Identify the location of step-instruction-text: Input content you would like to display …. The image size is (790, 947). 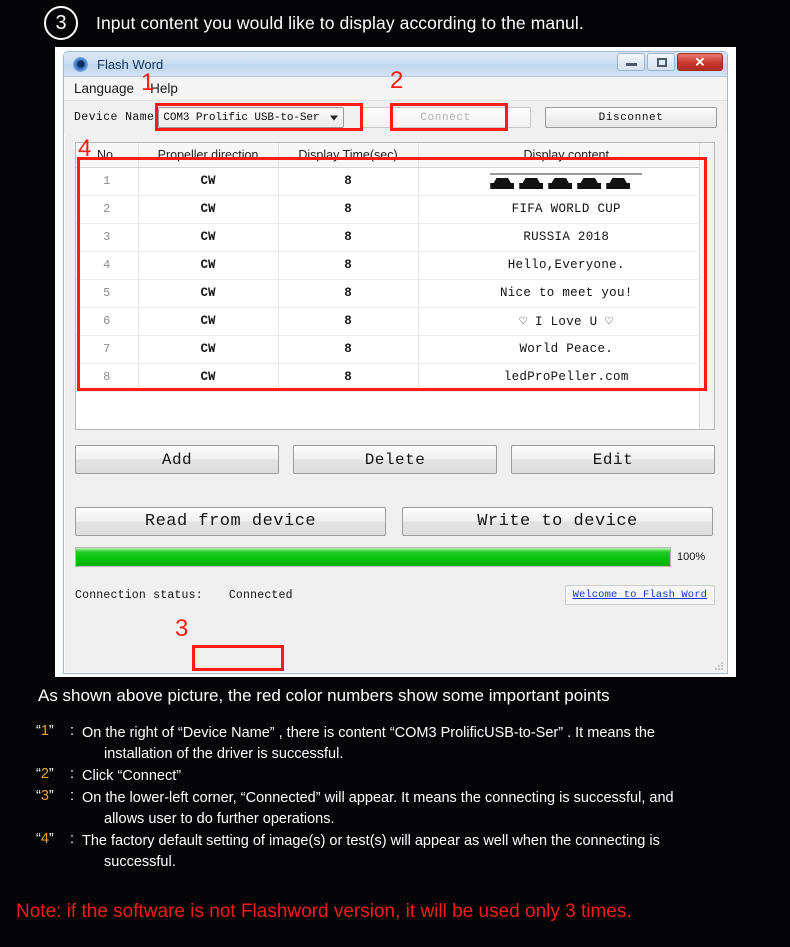
(340, 22).